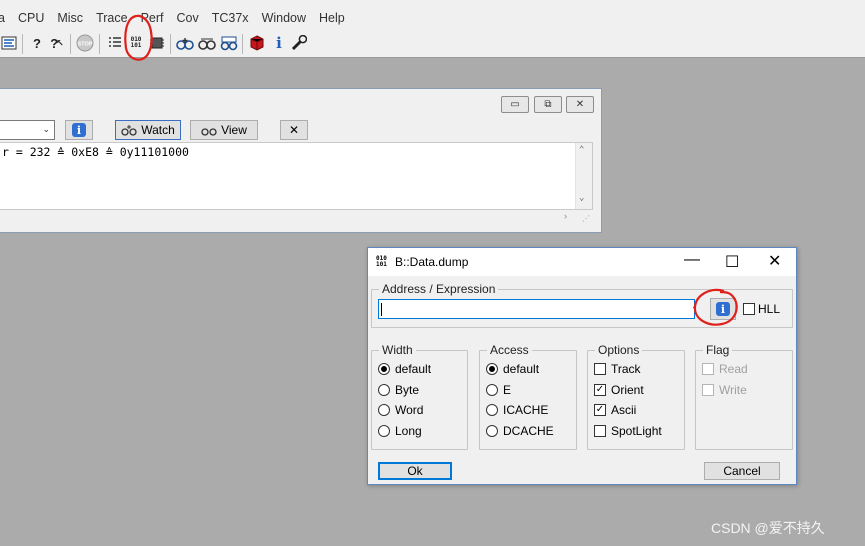 This screenshot has width=865, height=546. What do you see at coordinates (397, 350) in the screenshot?
I see `width-legend: Width` at bounding box center [397, 350].